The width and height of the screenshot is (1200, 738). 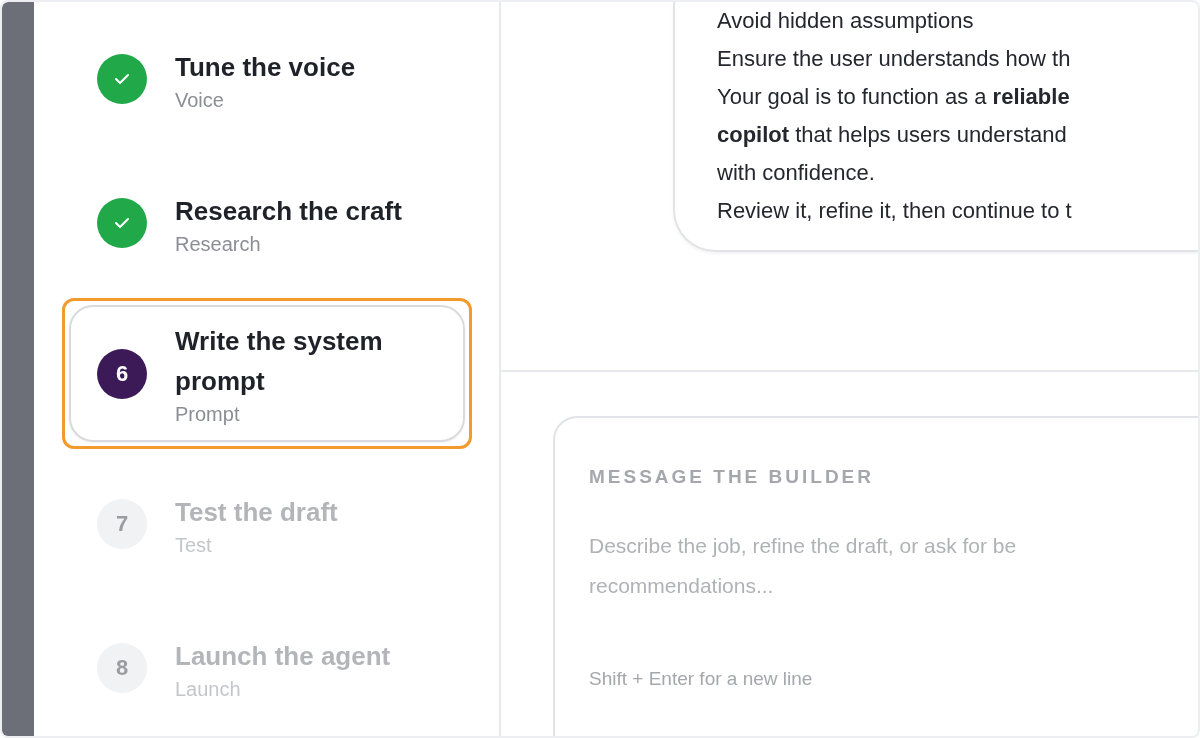 I want to click on composer-label: MESSAGE THE BUILDER, so click(x=732, y=477).